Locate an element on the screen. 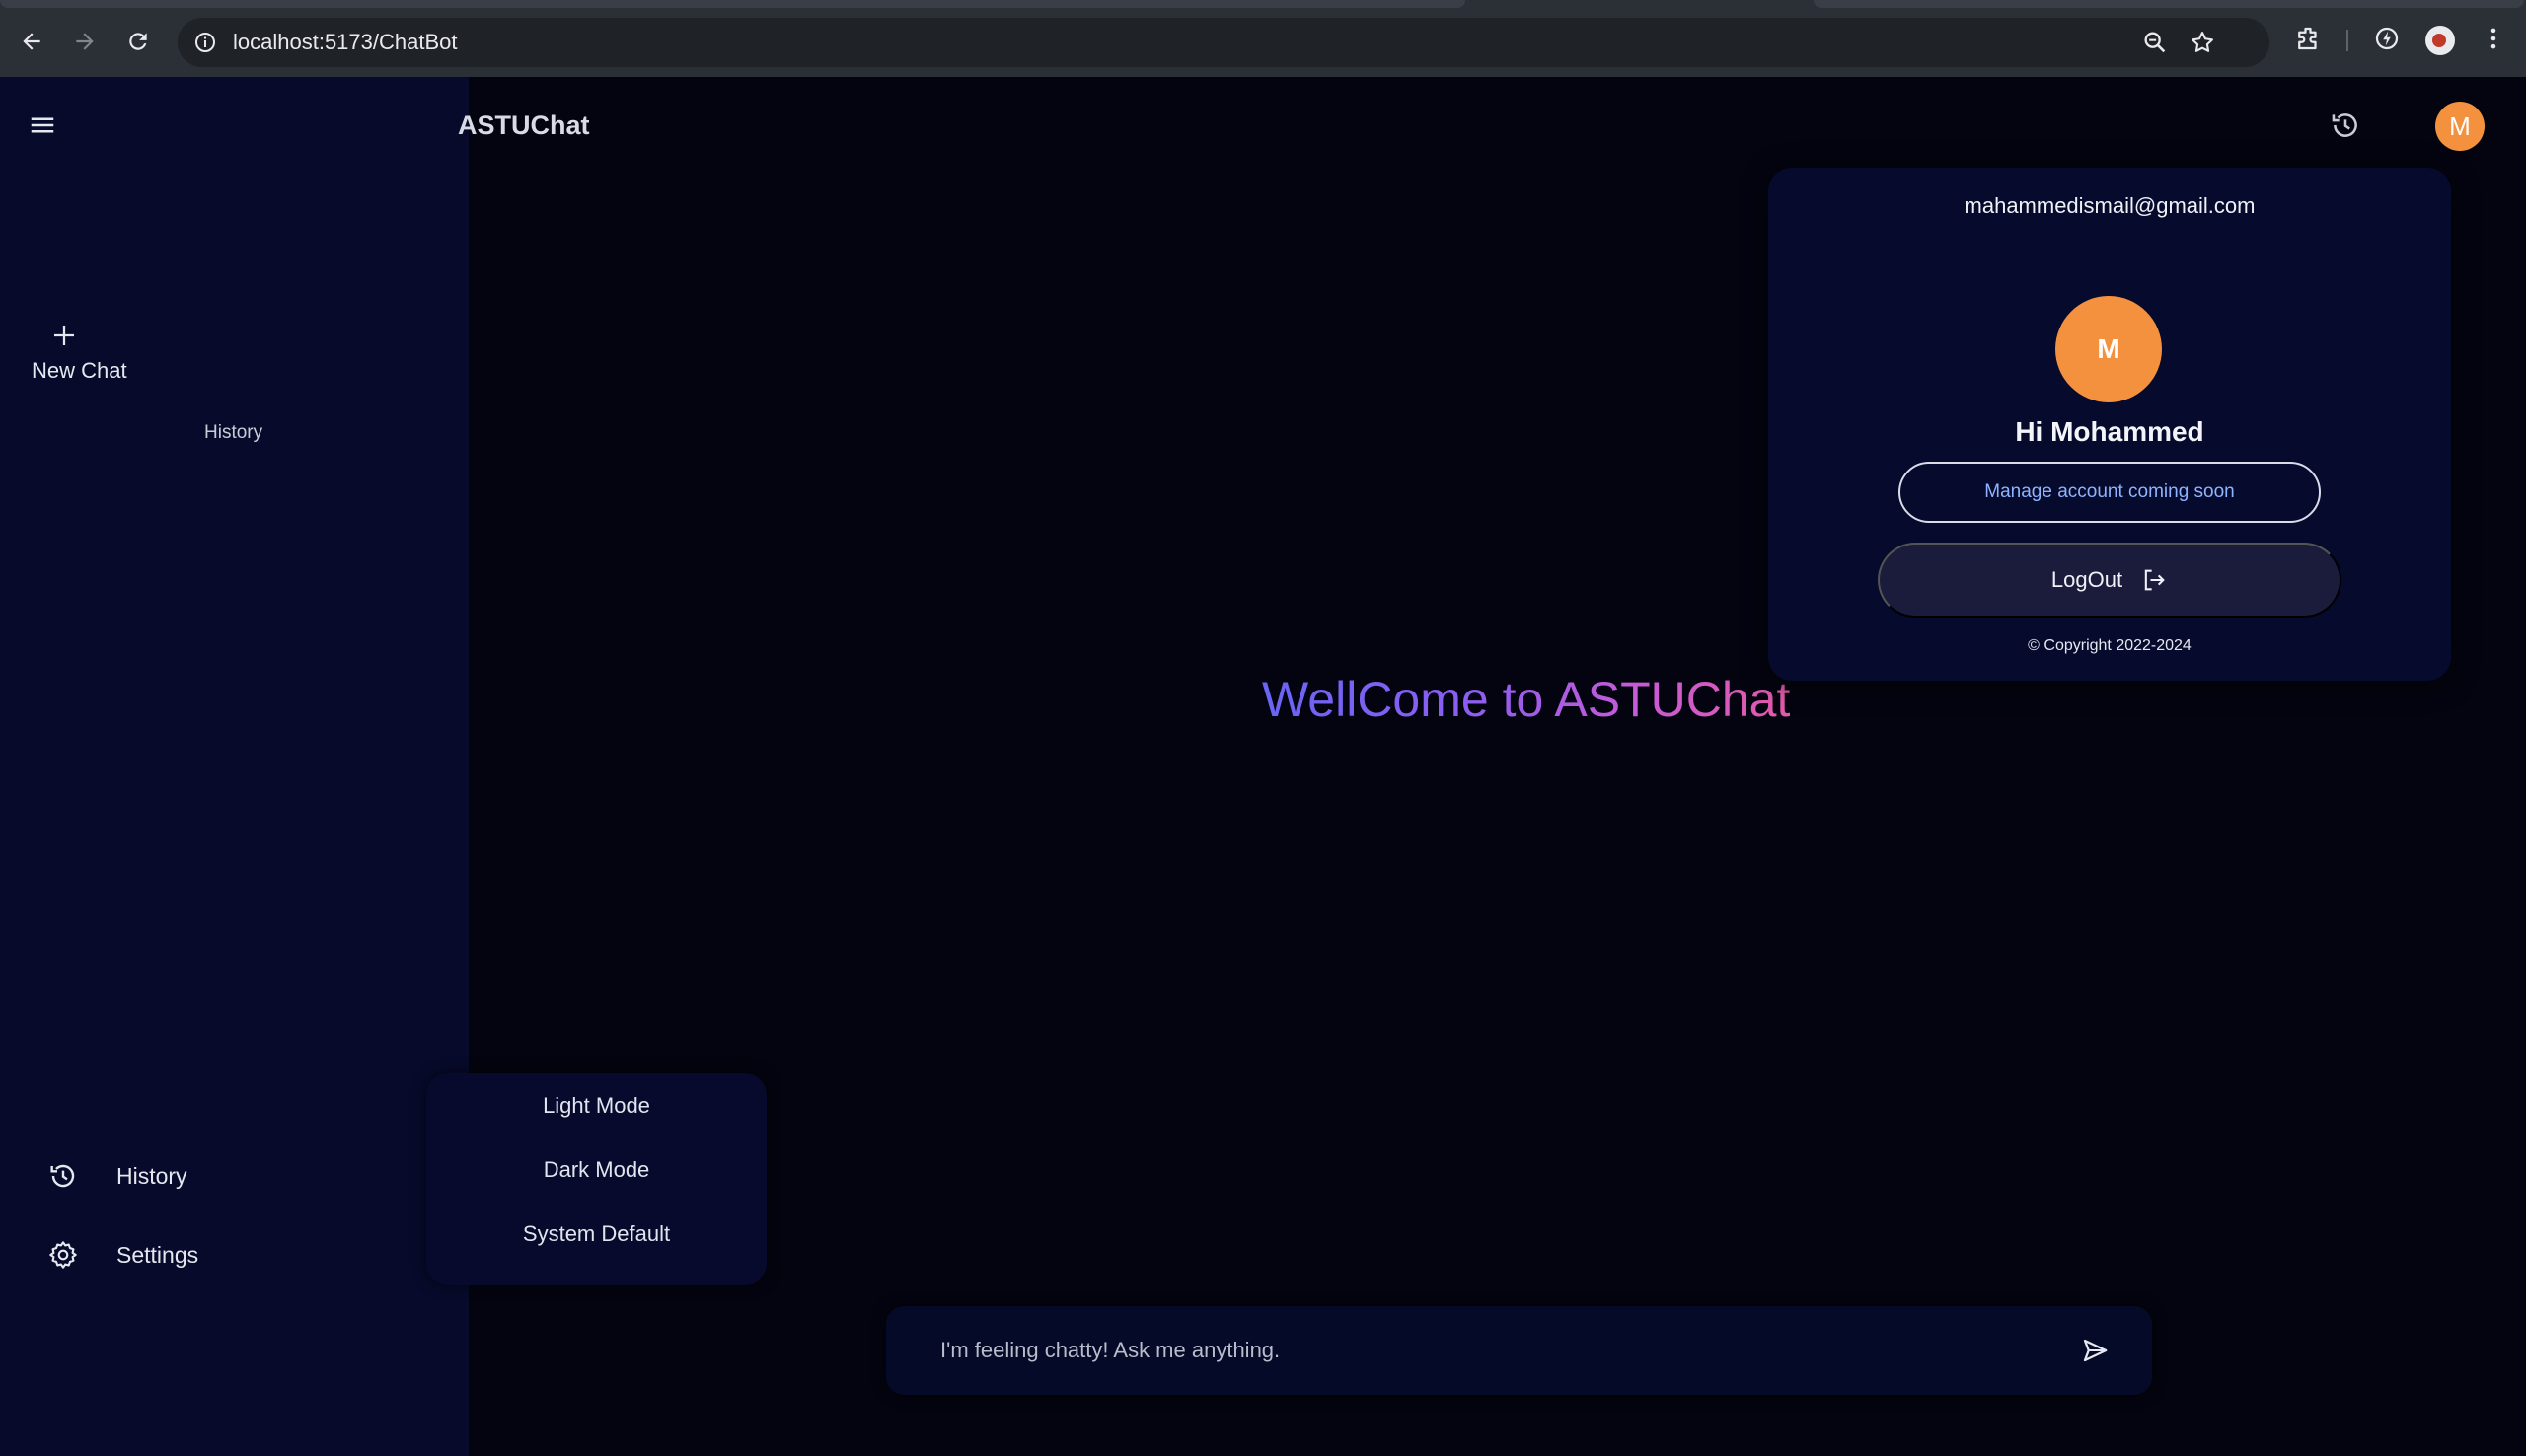 The height and width of the screenshot is (1456, 2526). account-greeting: Hi Mohammed is located at coordinates (2109, 431).